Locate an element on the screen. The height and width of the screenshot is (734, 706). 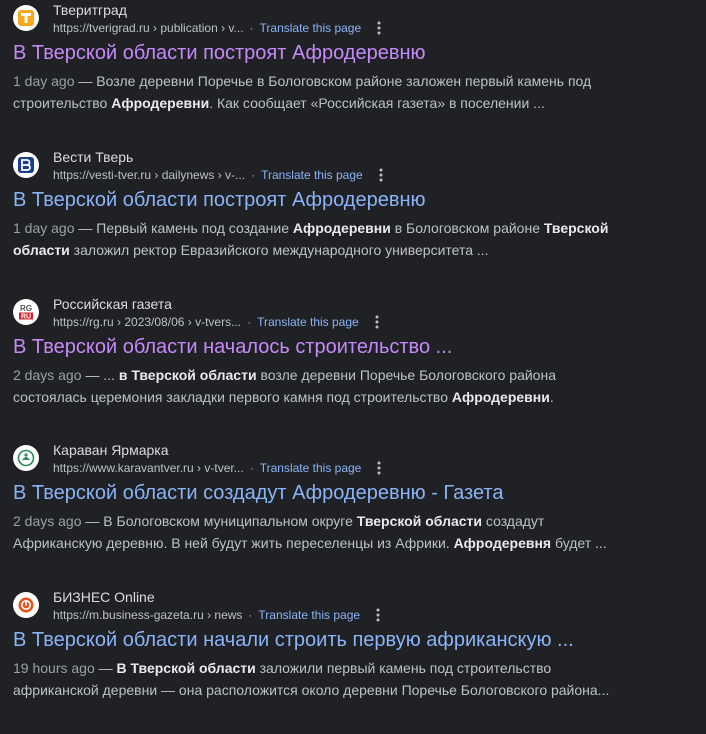
result-url: https://m.business-gazeta.ru › news is located at coordinates (147, 615).